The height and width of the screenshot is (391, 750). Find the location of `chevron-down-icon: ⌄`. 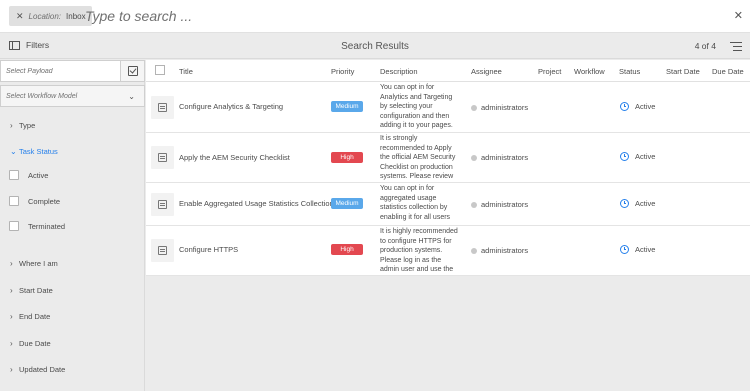

chevron-down-icon: ⌄ is located at coordinates (13, 151).